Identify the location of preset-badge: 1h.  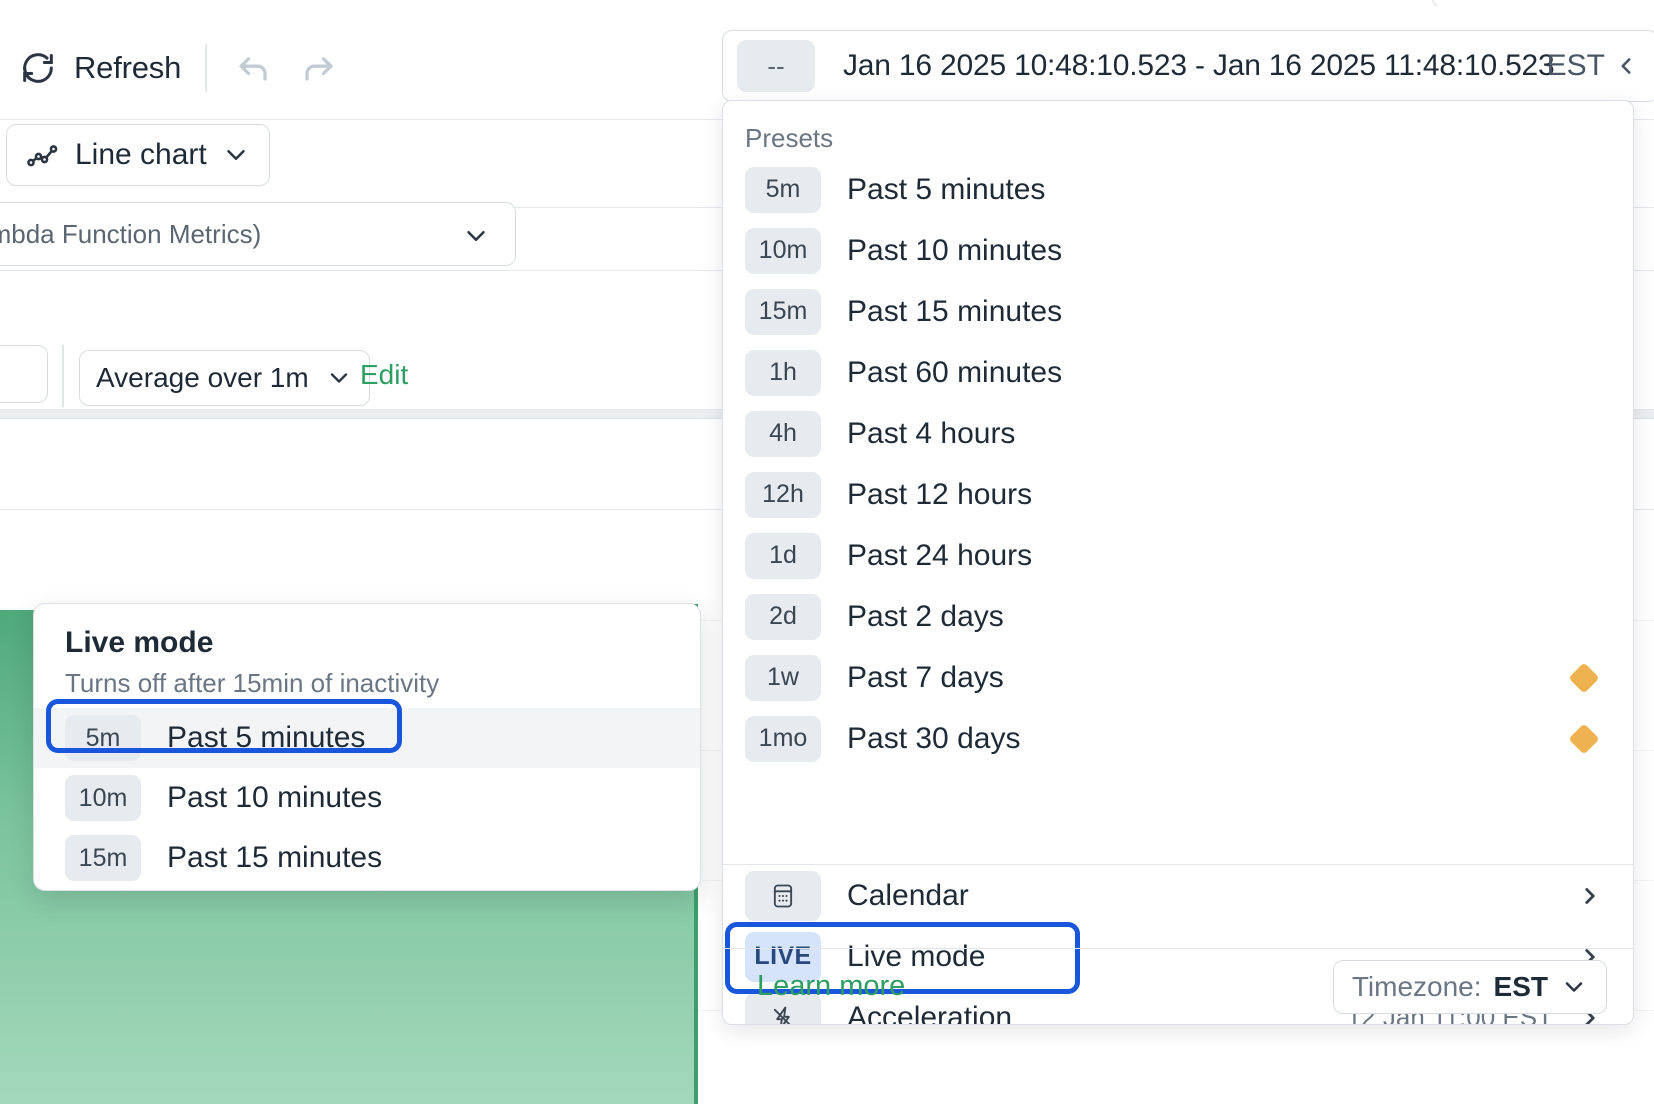
(783, 372).